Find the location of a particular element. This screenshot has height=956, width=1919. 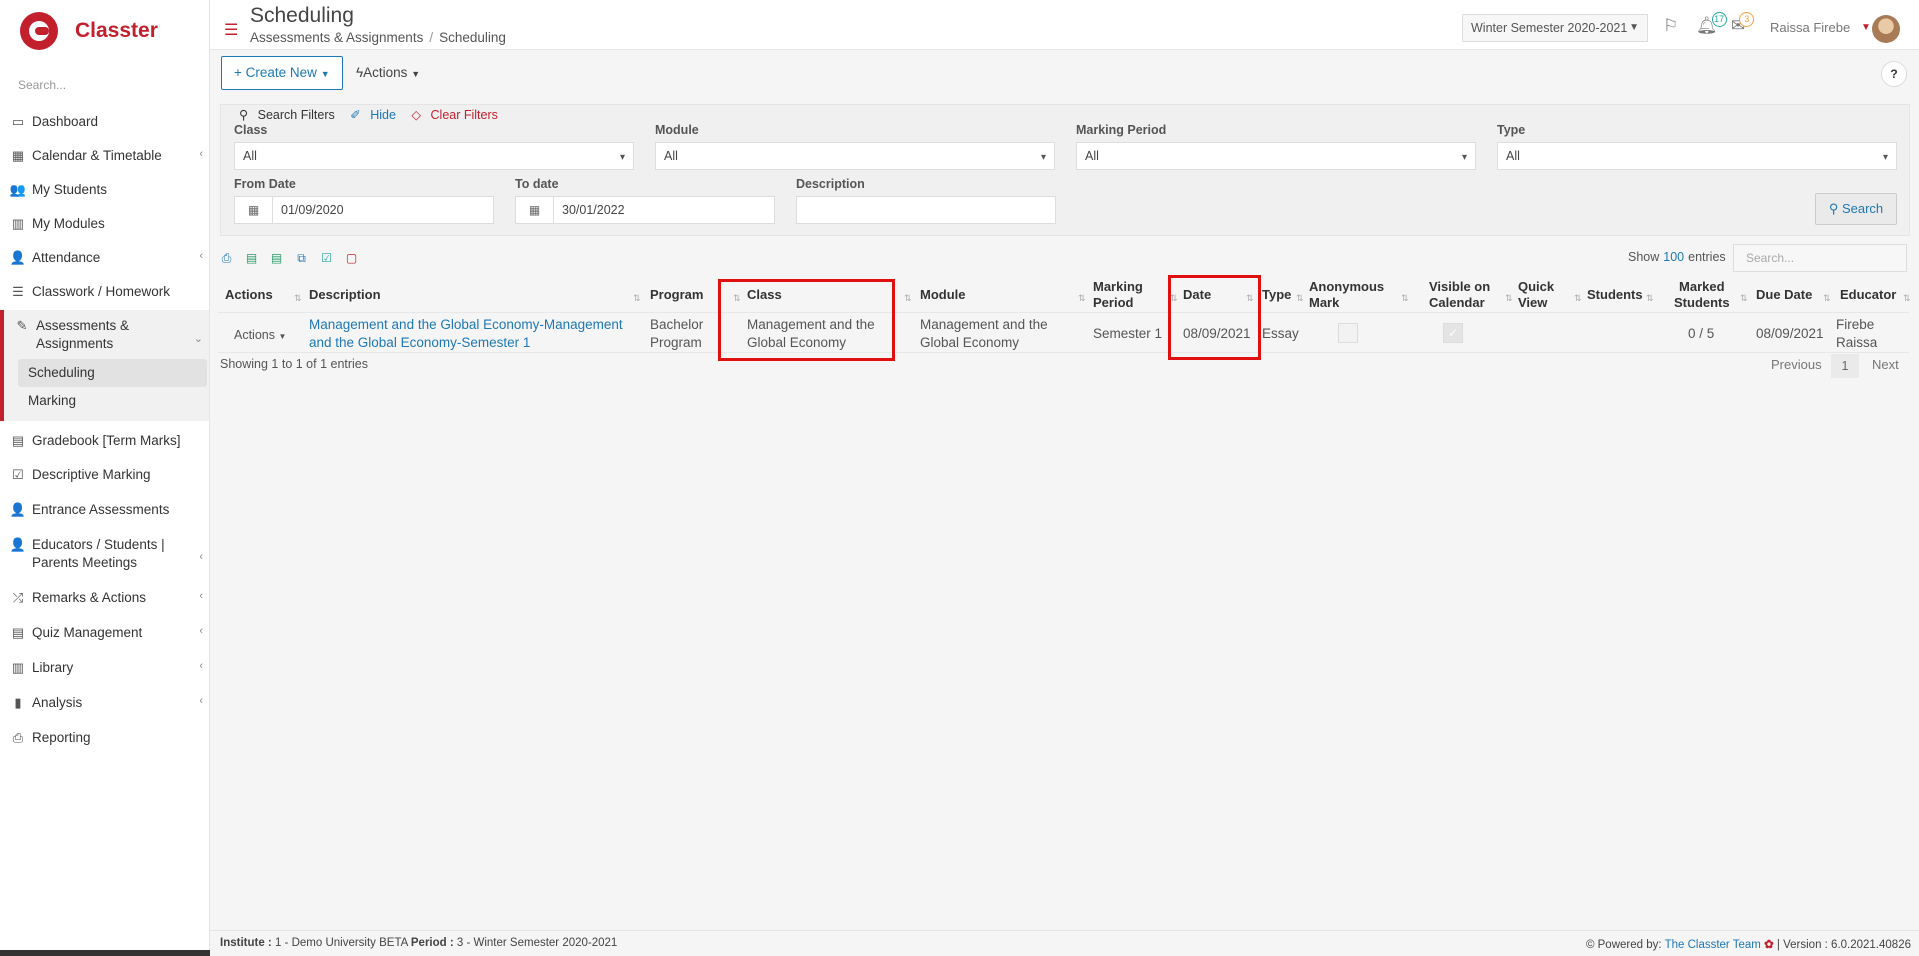

column-header-program: Program is located at coordinates (676, 295).